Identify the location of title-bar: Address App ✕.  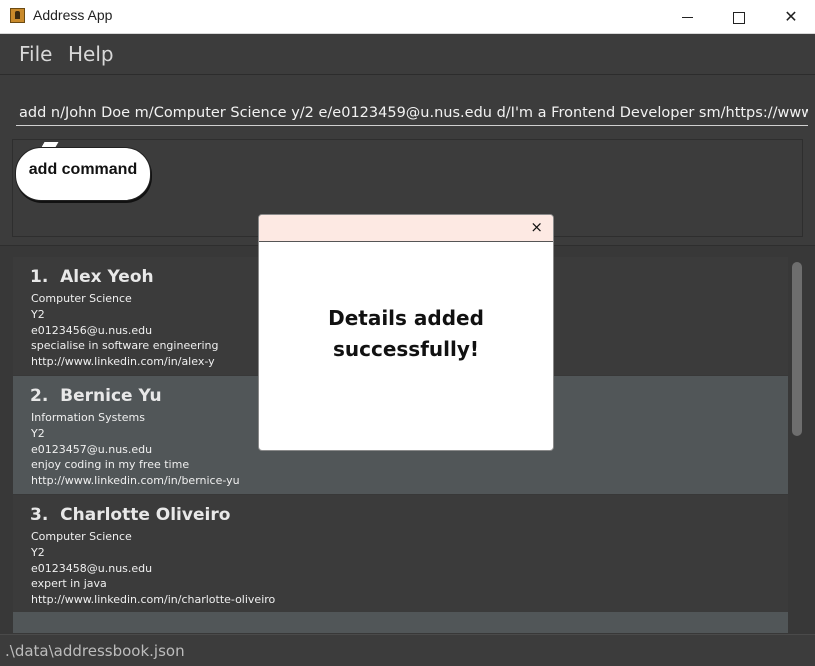
(407, 17).